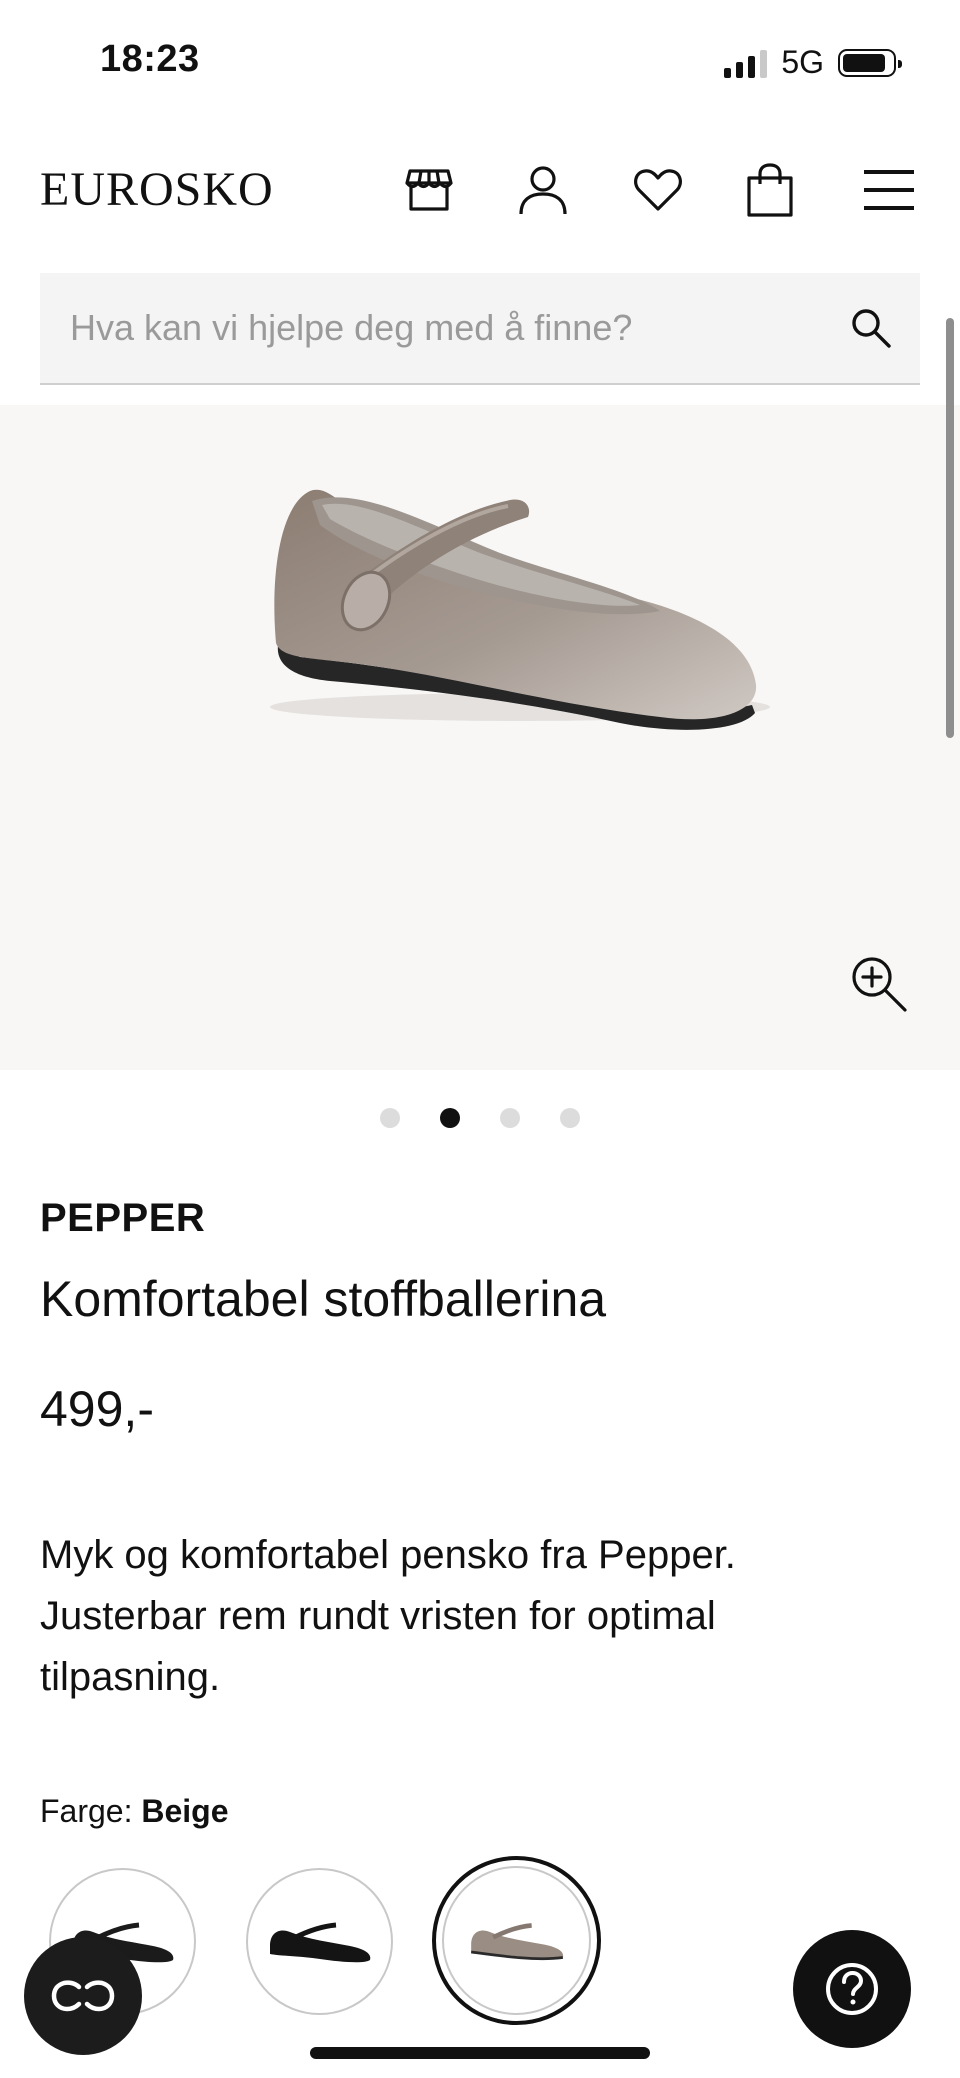  What do you see at coordinates (520, 609) in the screenshot?
I see `product-image` at bounding box center [520, 609].